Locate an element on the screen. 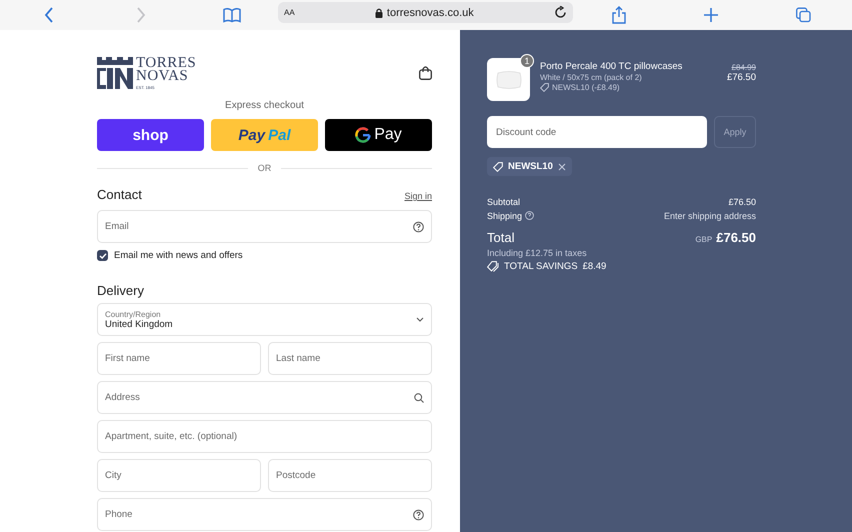 This screenshot has height=532, width=852. total-label: Total is located at coordinates (500, 237).